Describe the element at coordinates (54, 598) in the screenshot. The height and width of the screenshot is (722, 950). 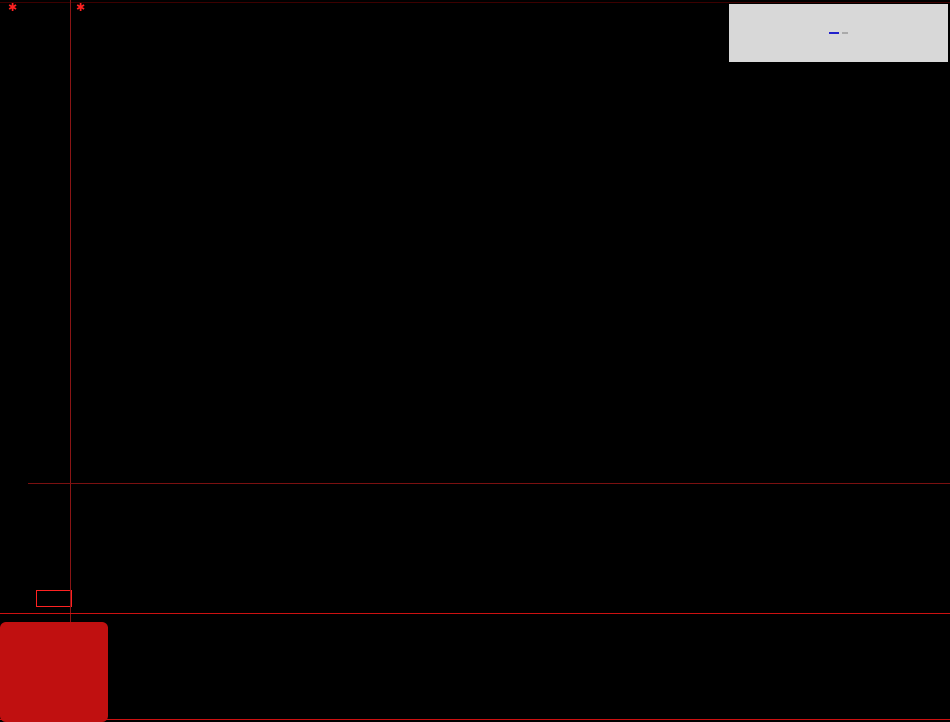
I see `volume-unit-label` at that location.